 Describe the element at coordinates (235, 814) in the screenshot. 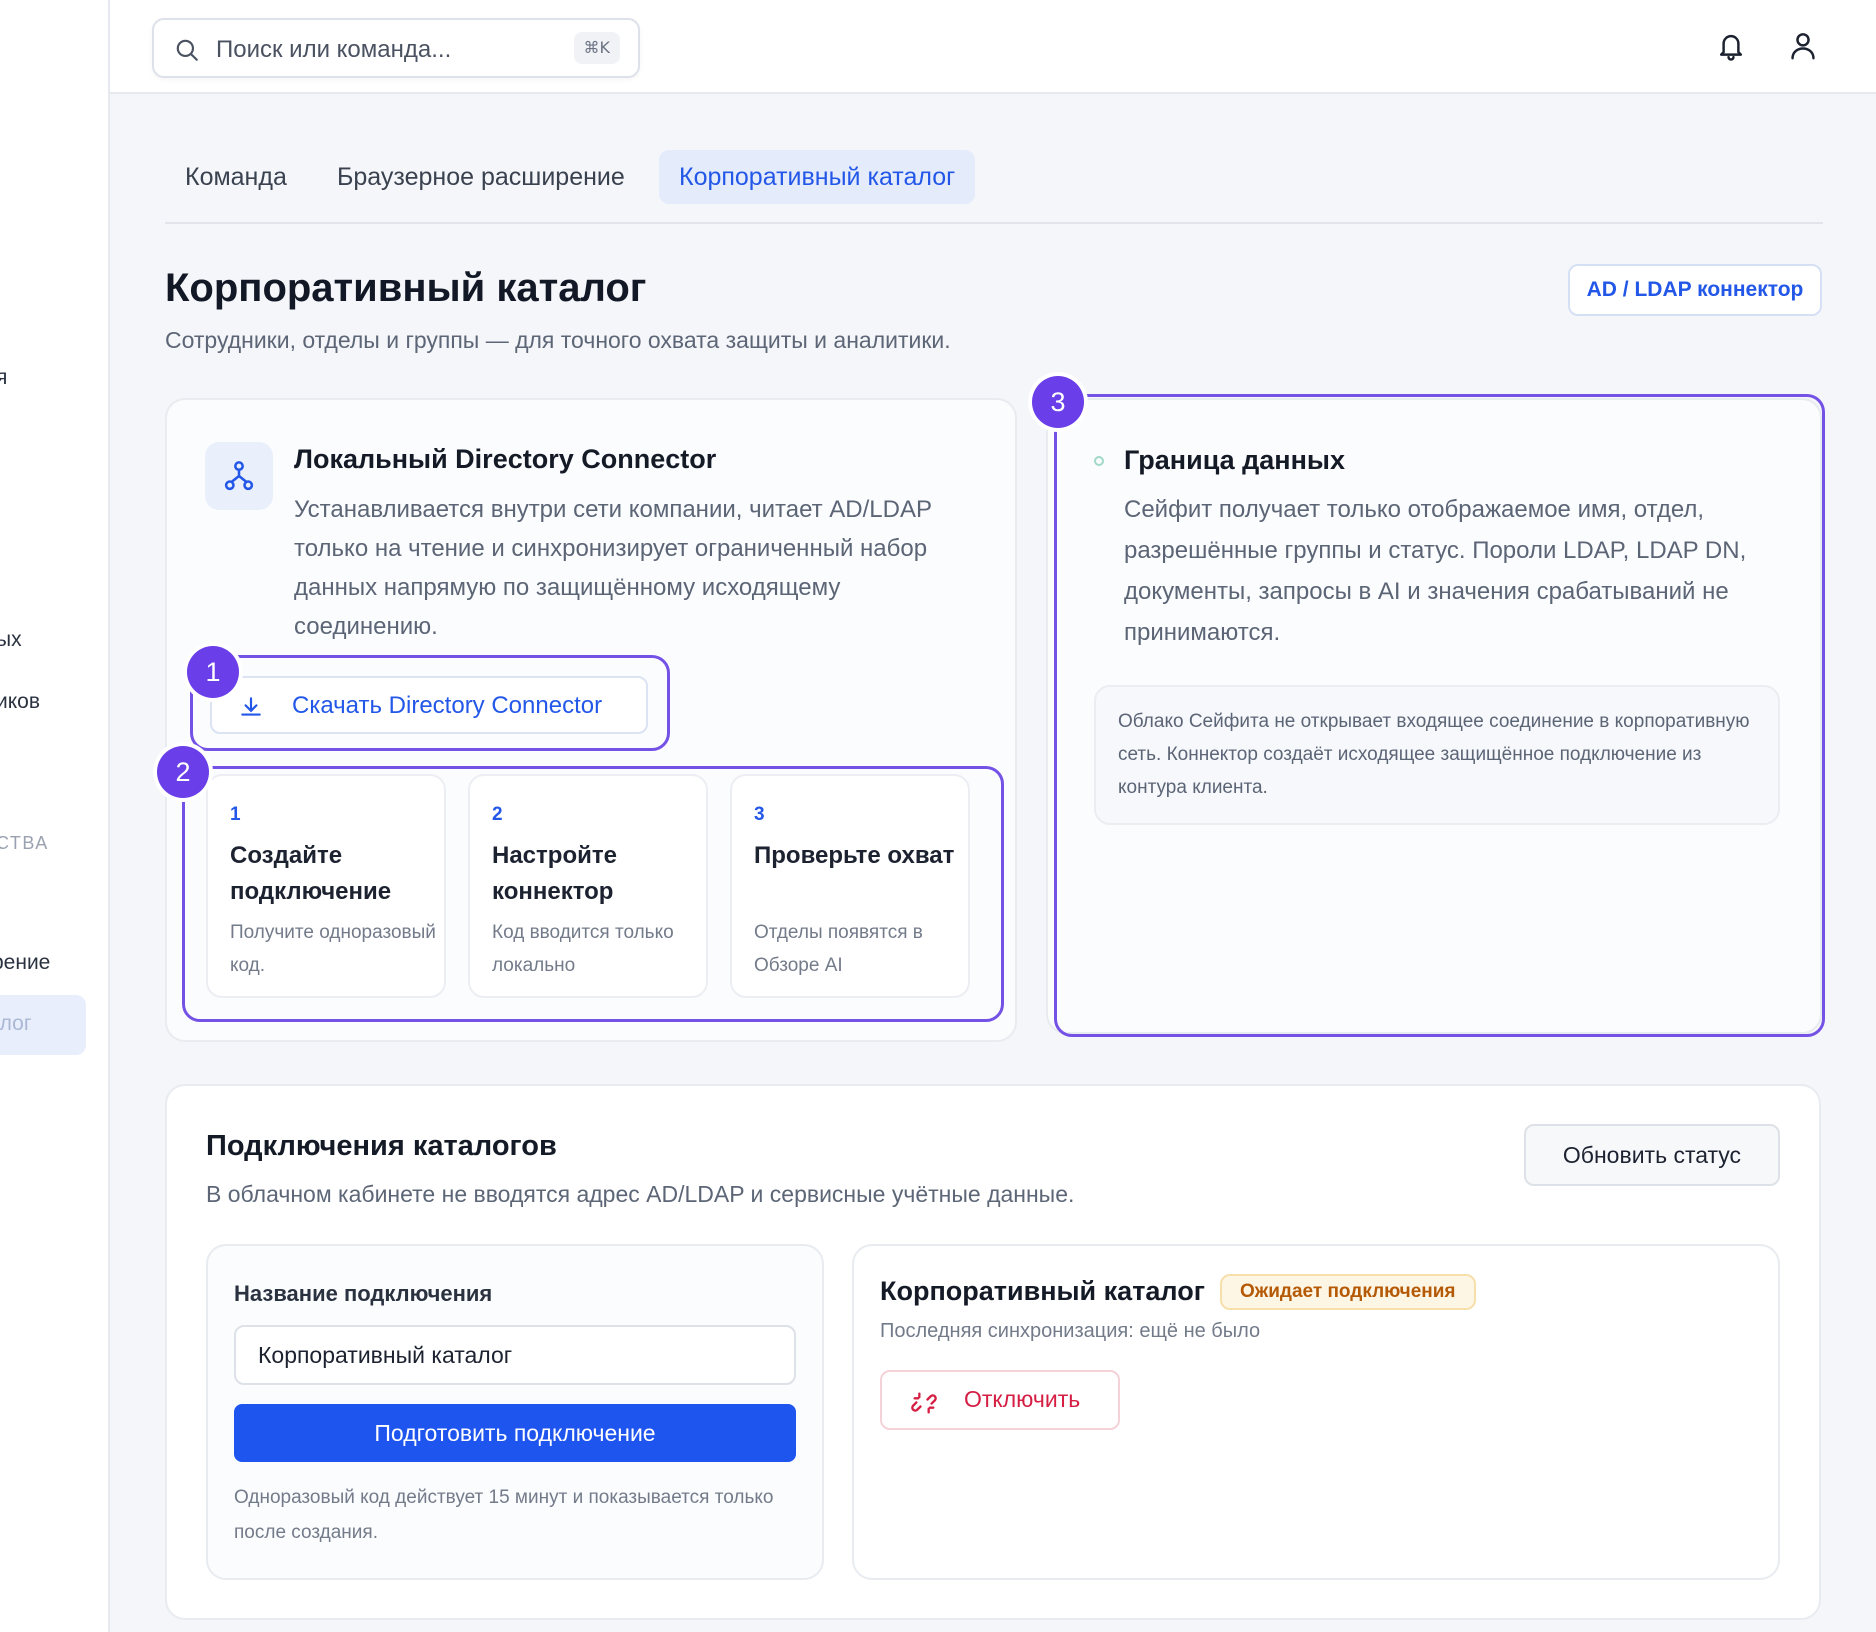

I see `step-number: 1` at that location.